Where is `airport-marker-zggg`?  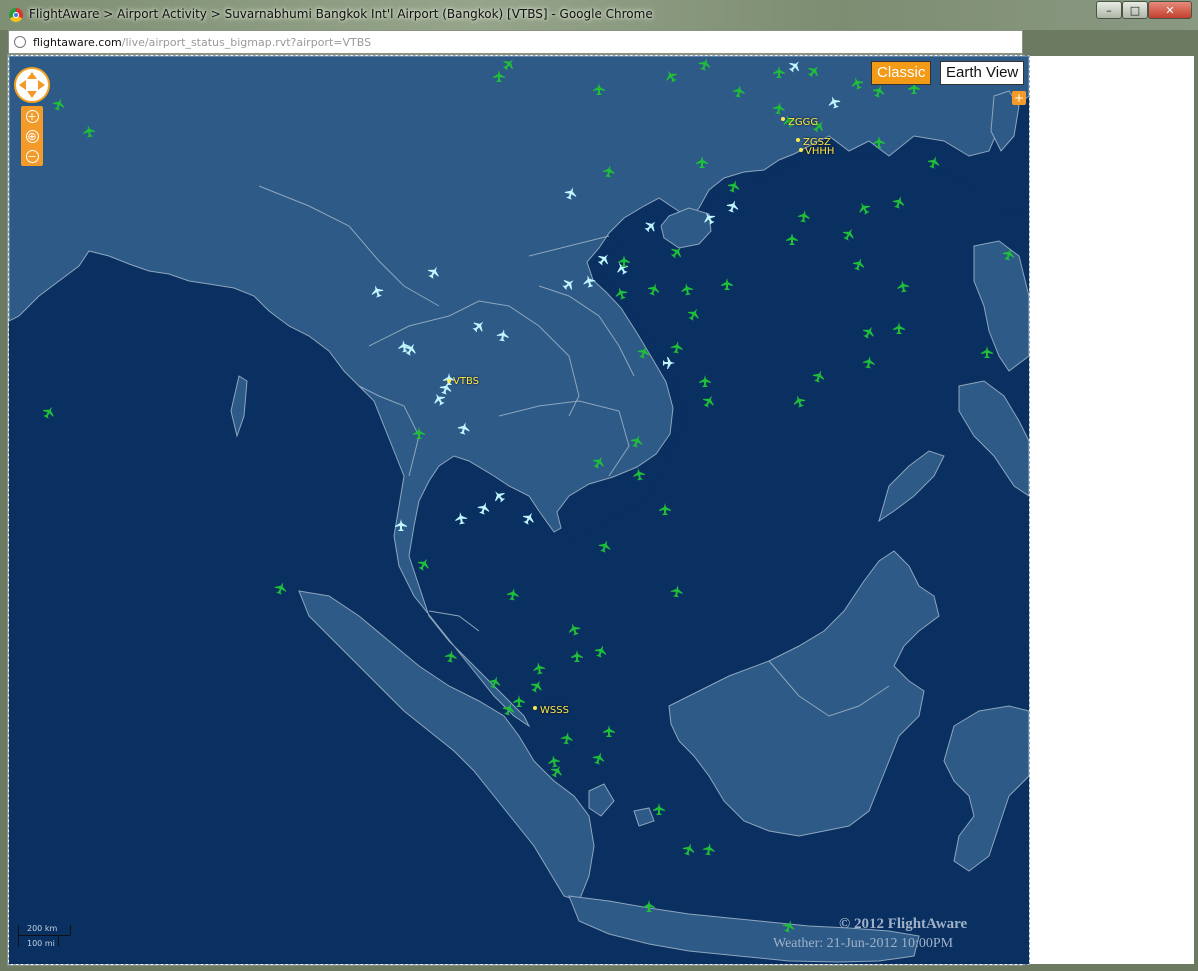 airport-marker-zggg is located at coordinates (783, 119).